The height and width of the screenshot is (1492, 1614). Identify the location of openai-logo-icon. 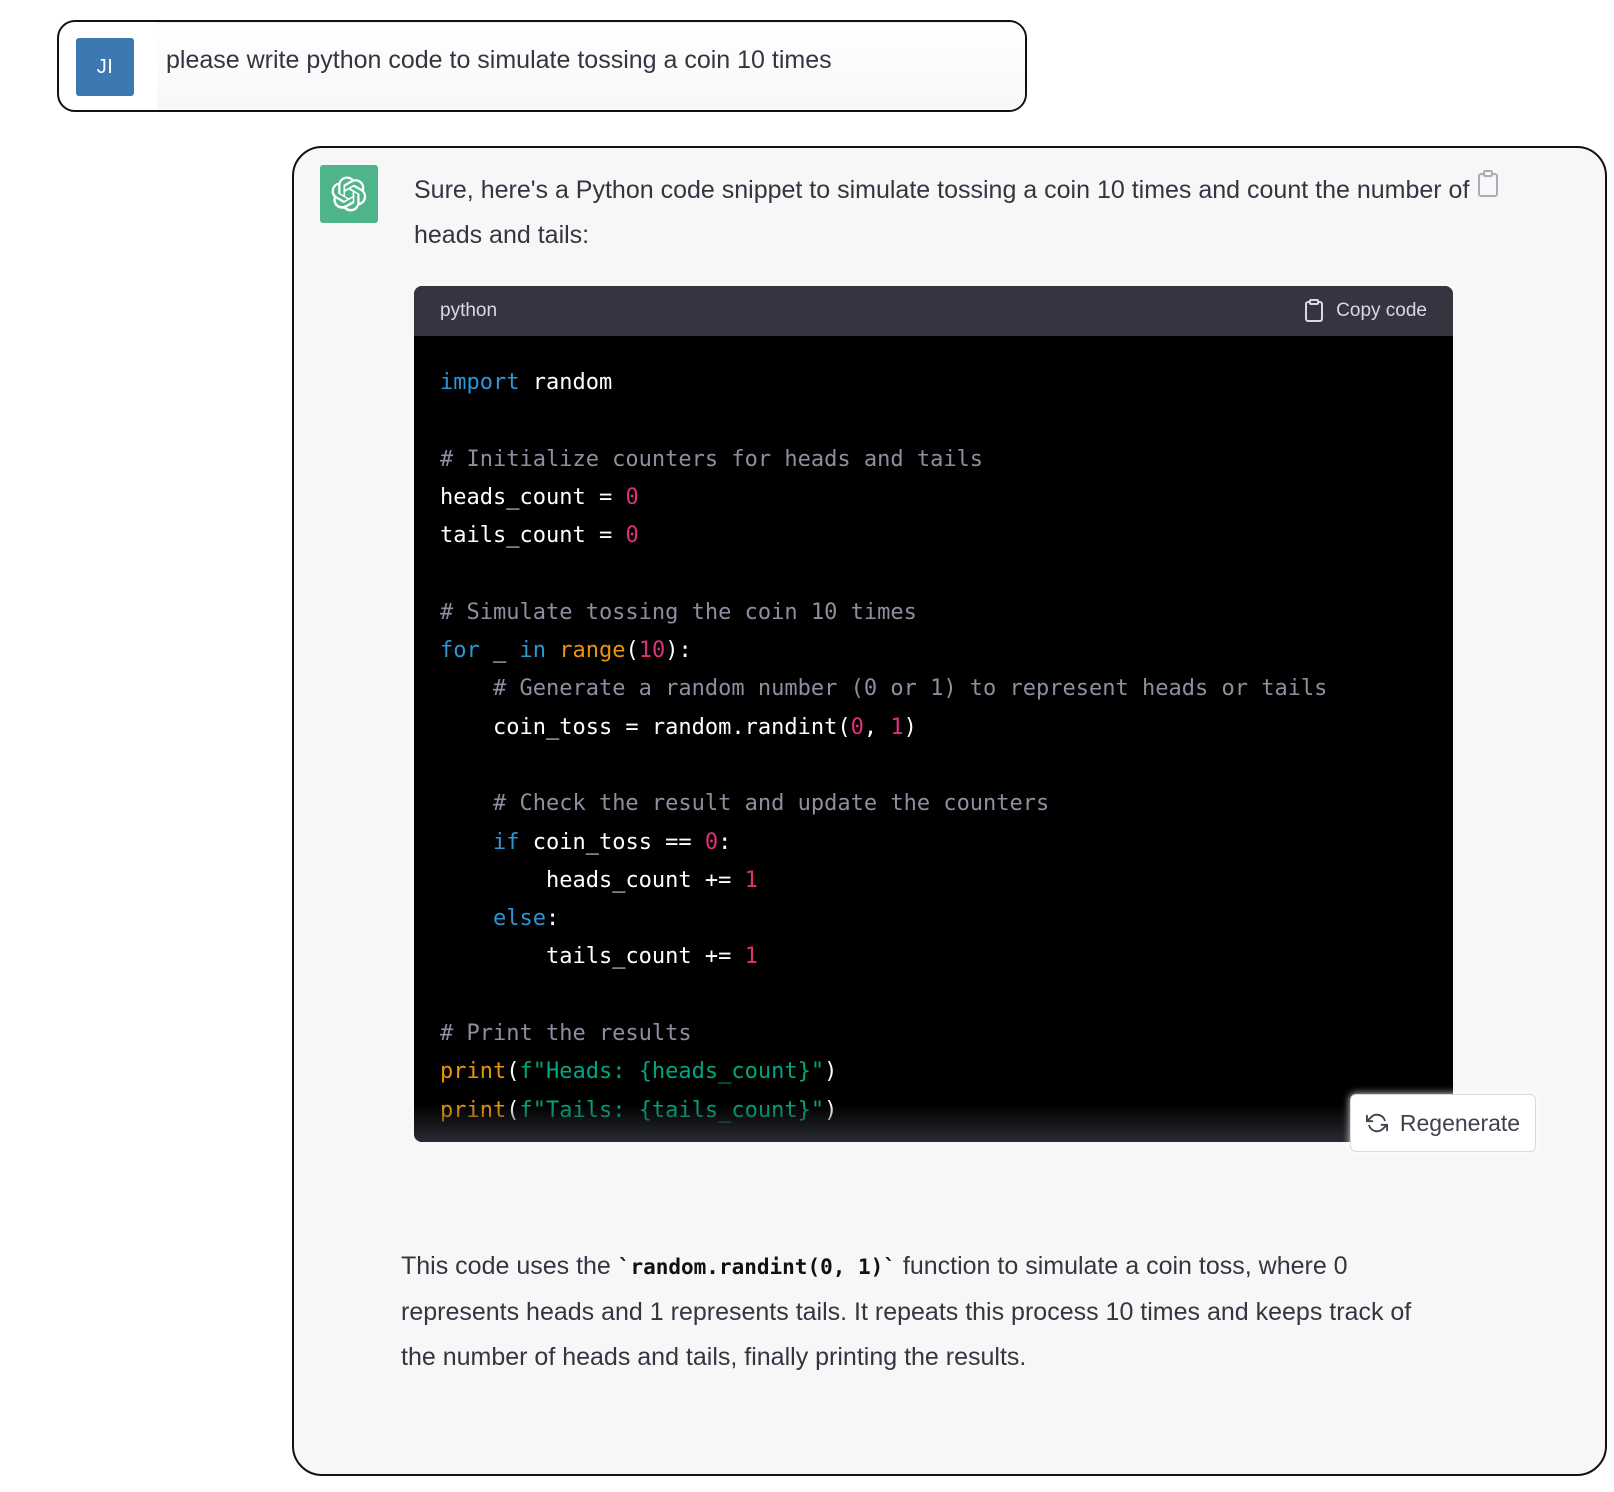
(349, 194).